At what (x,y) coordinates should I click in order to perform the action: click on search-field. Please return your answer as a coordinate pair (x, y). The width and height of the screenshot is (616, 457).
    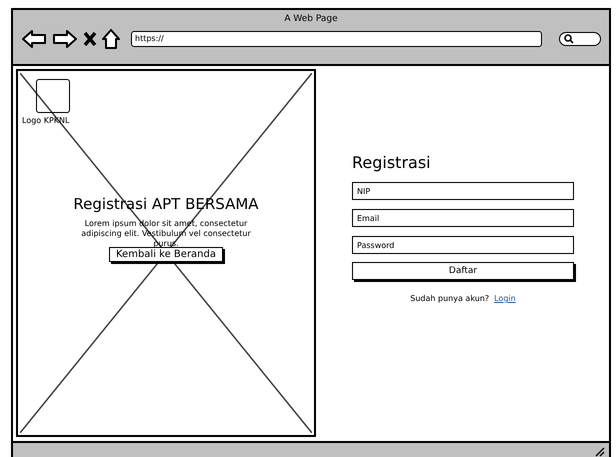
    Looking at the image, I should click on (580, 39).